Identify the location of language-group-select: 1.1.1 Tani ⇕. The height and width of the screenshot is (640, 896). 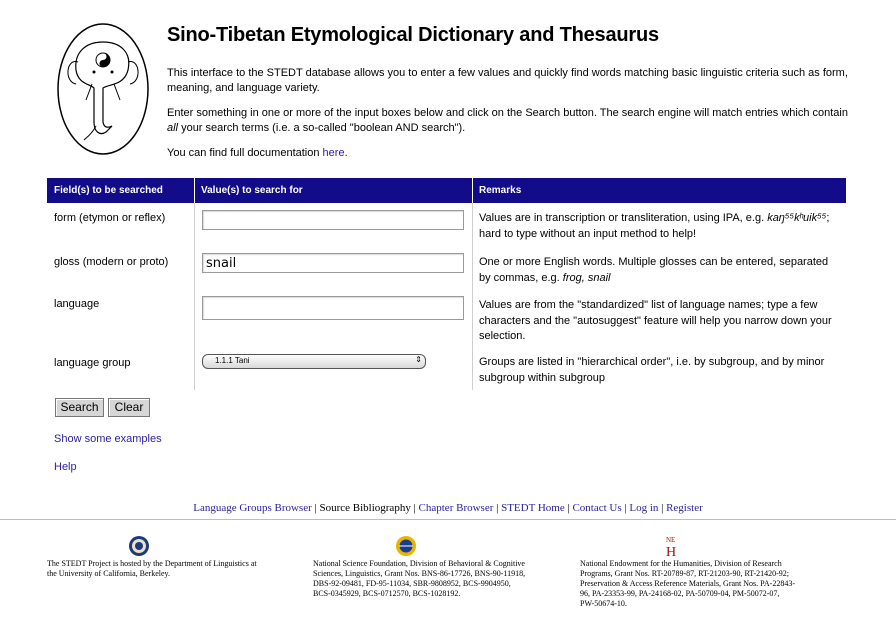
(314, 361).